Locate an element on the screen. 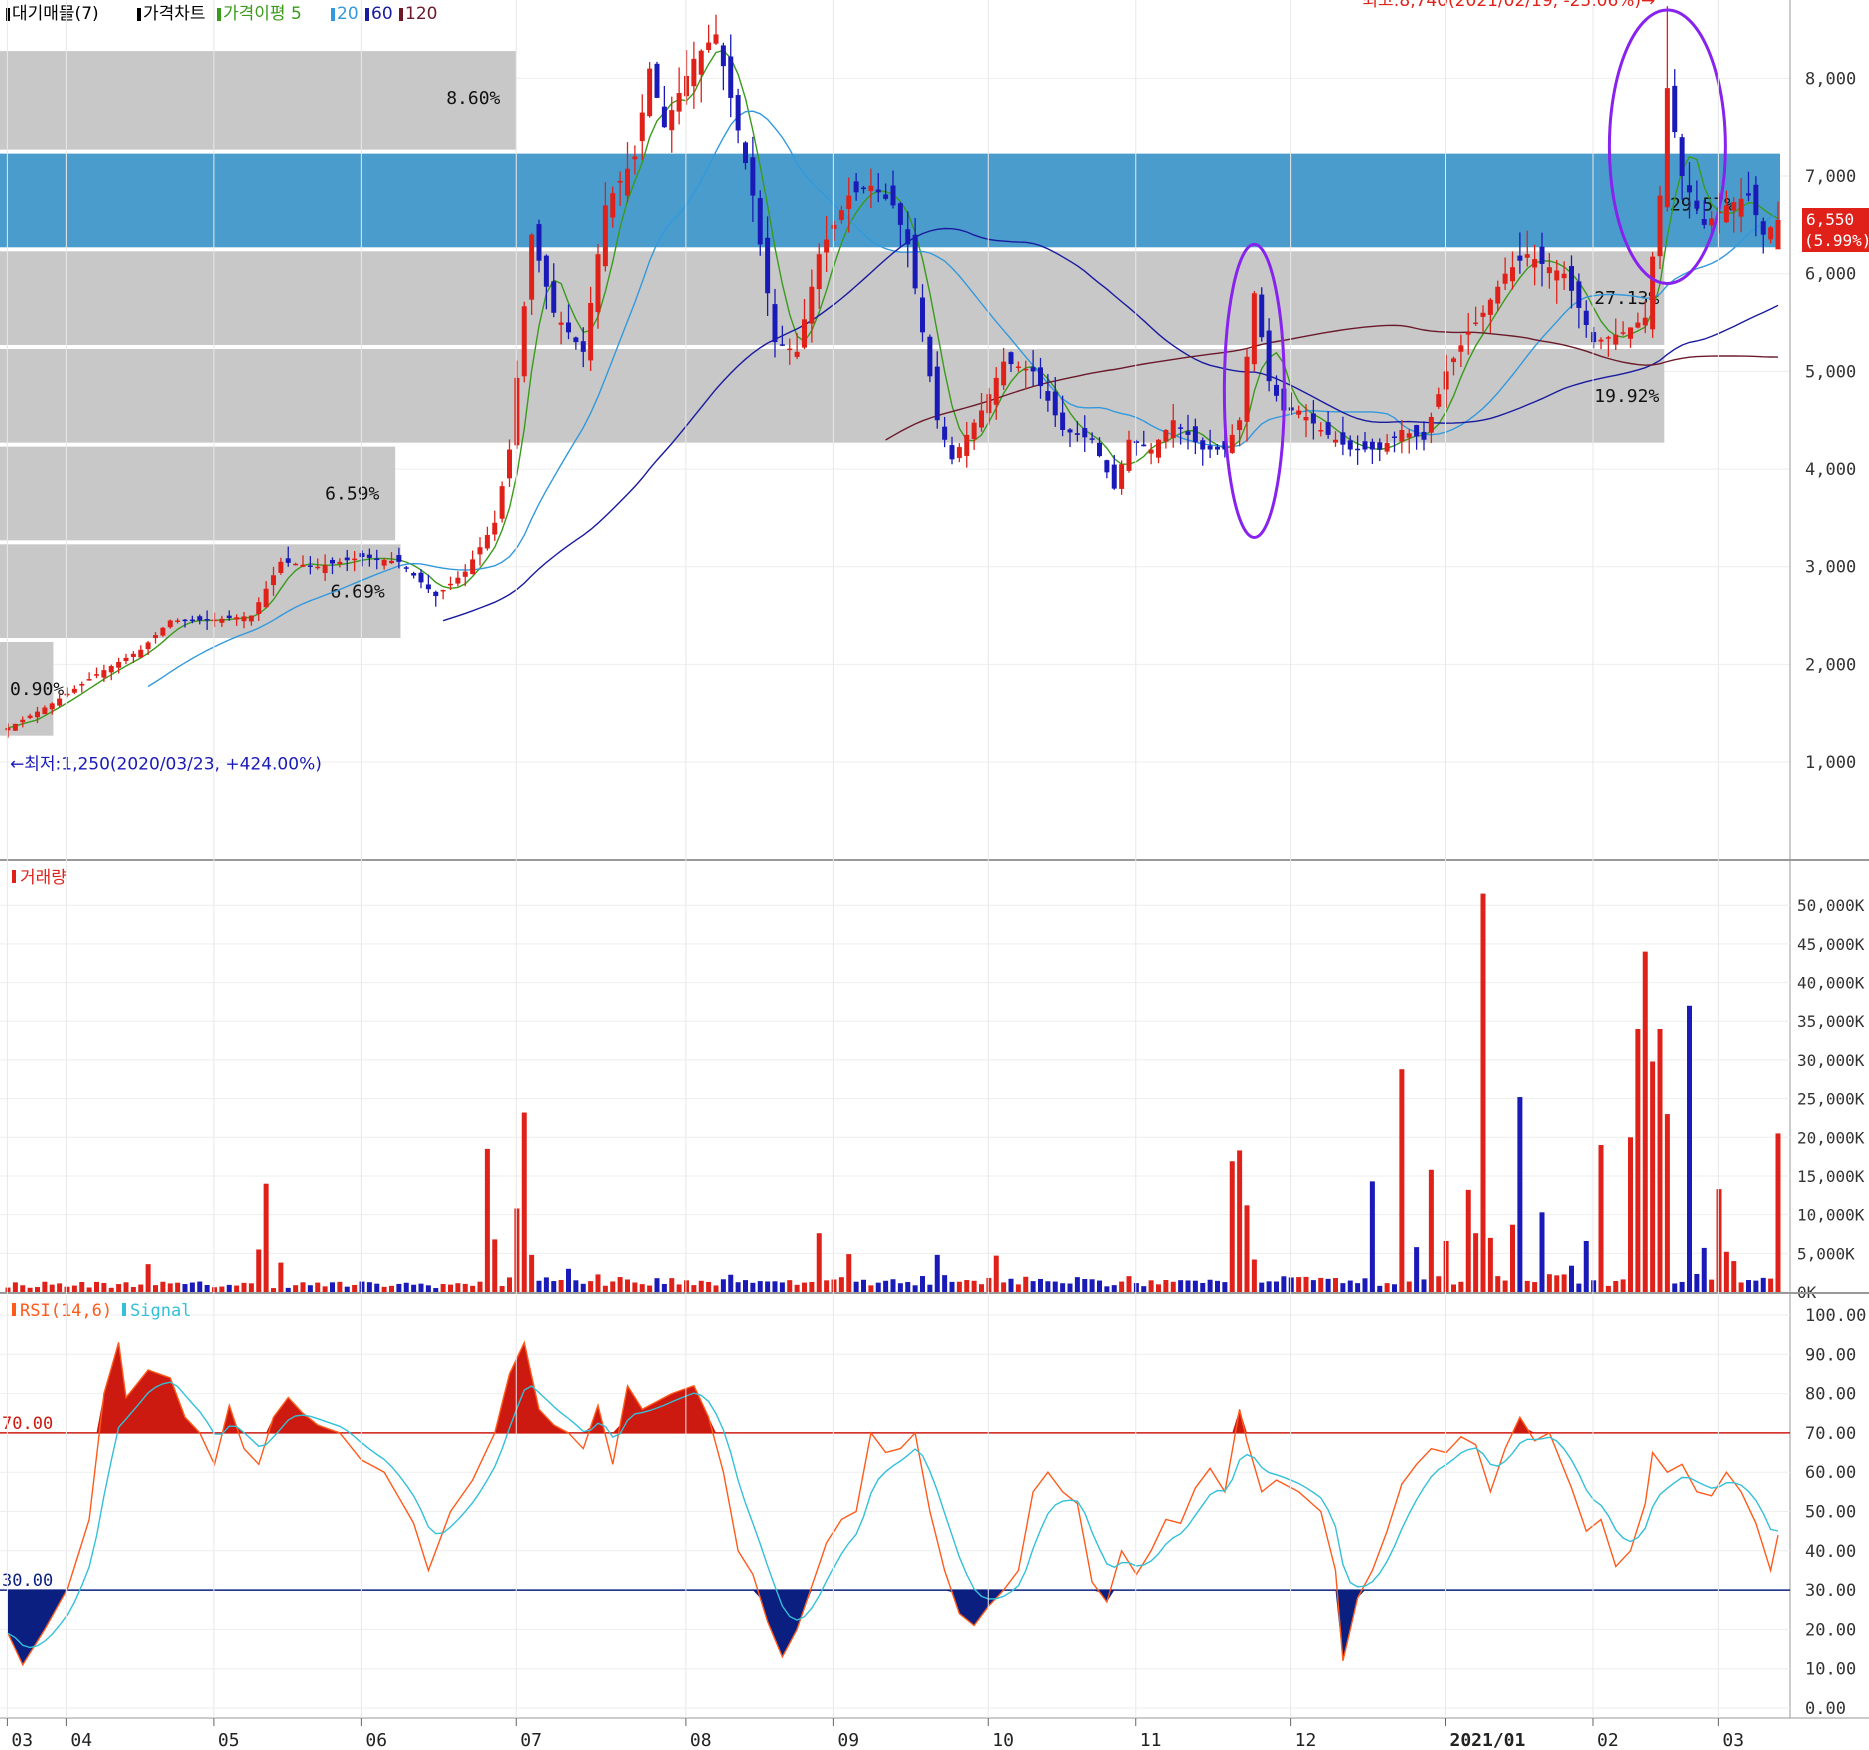 The image size is (1869, 1750). rsi-tick-label: 20.00 is located at coordinates (1830, 1630).